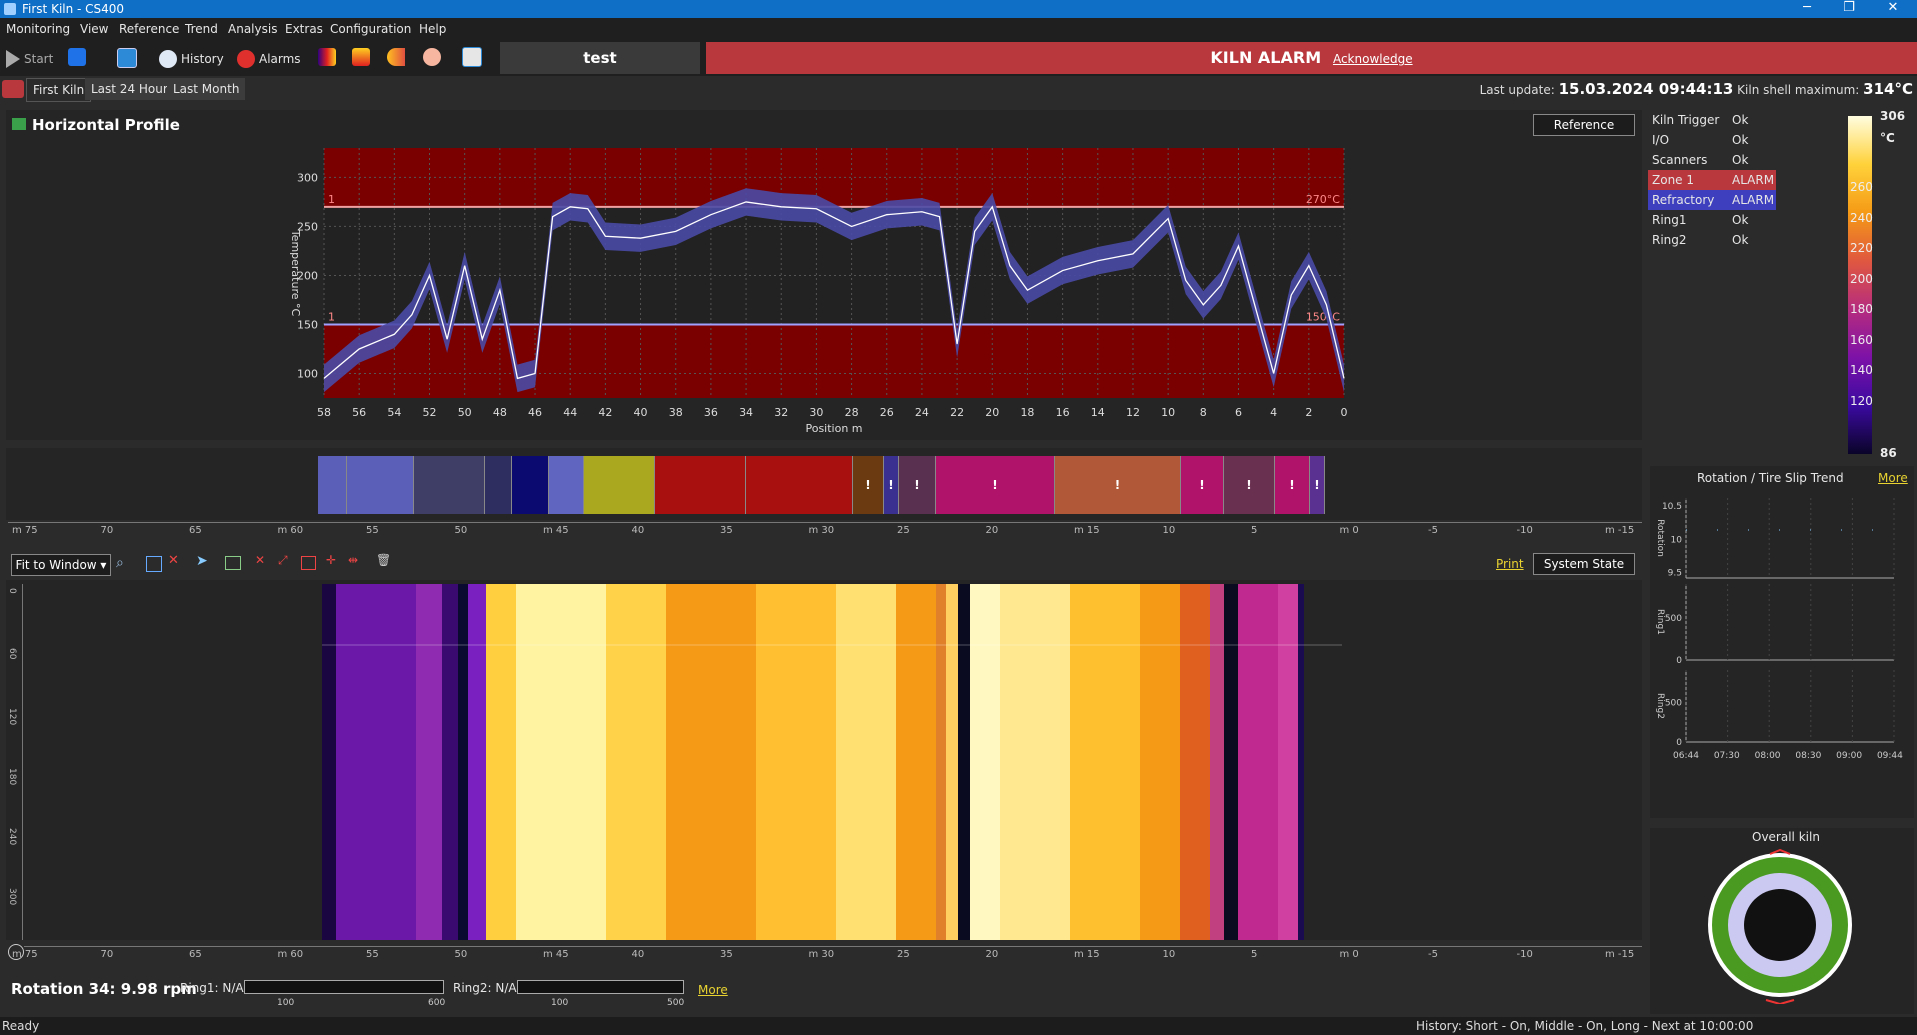  Describe the element at coordinates (992, 412) in the screenshot. I see `x-tick-label: 20` at that location.